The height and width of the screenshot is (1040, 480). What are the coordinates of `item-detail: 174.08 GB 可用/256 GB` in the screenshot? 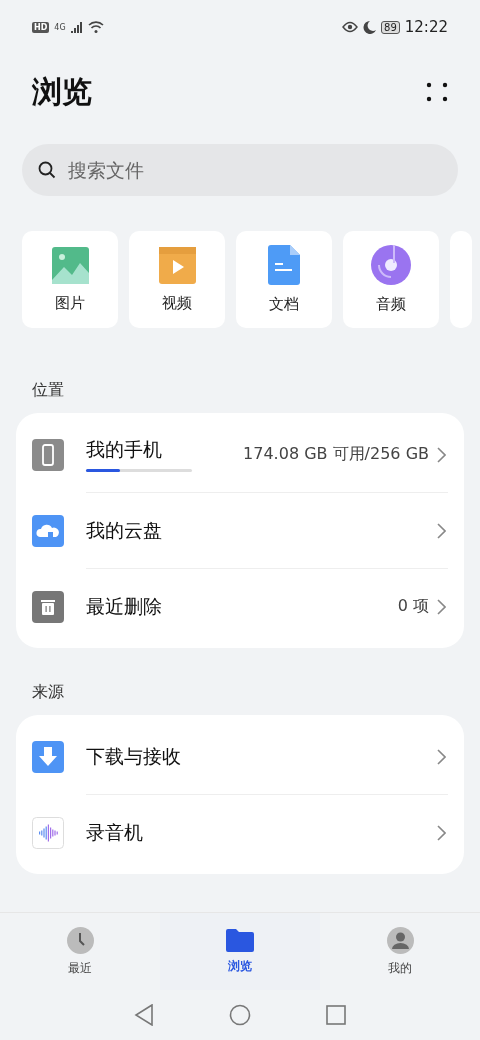 It's located at (336, 454).